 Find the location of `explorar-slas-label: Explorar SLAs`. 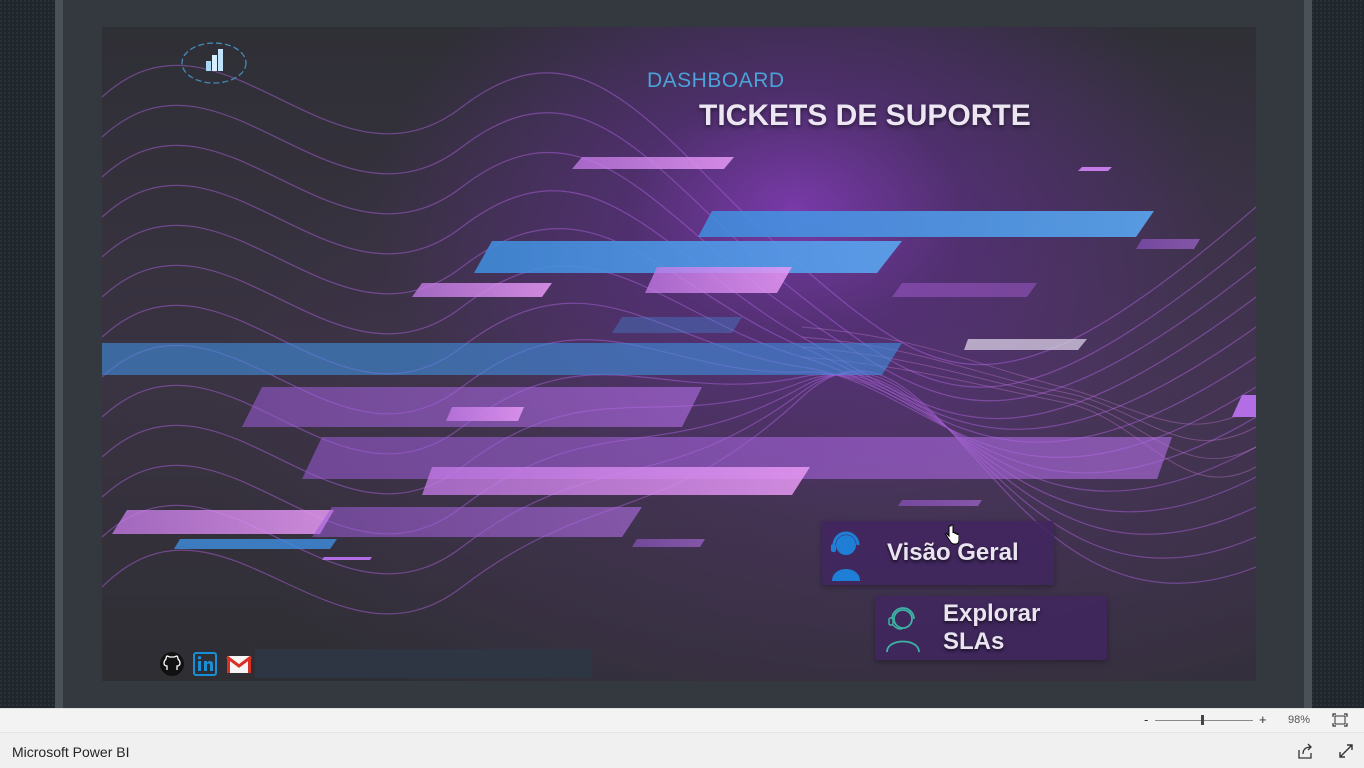

explorar-slas-label: Explorar SLAs is located at coordinates (992, 627).